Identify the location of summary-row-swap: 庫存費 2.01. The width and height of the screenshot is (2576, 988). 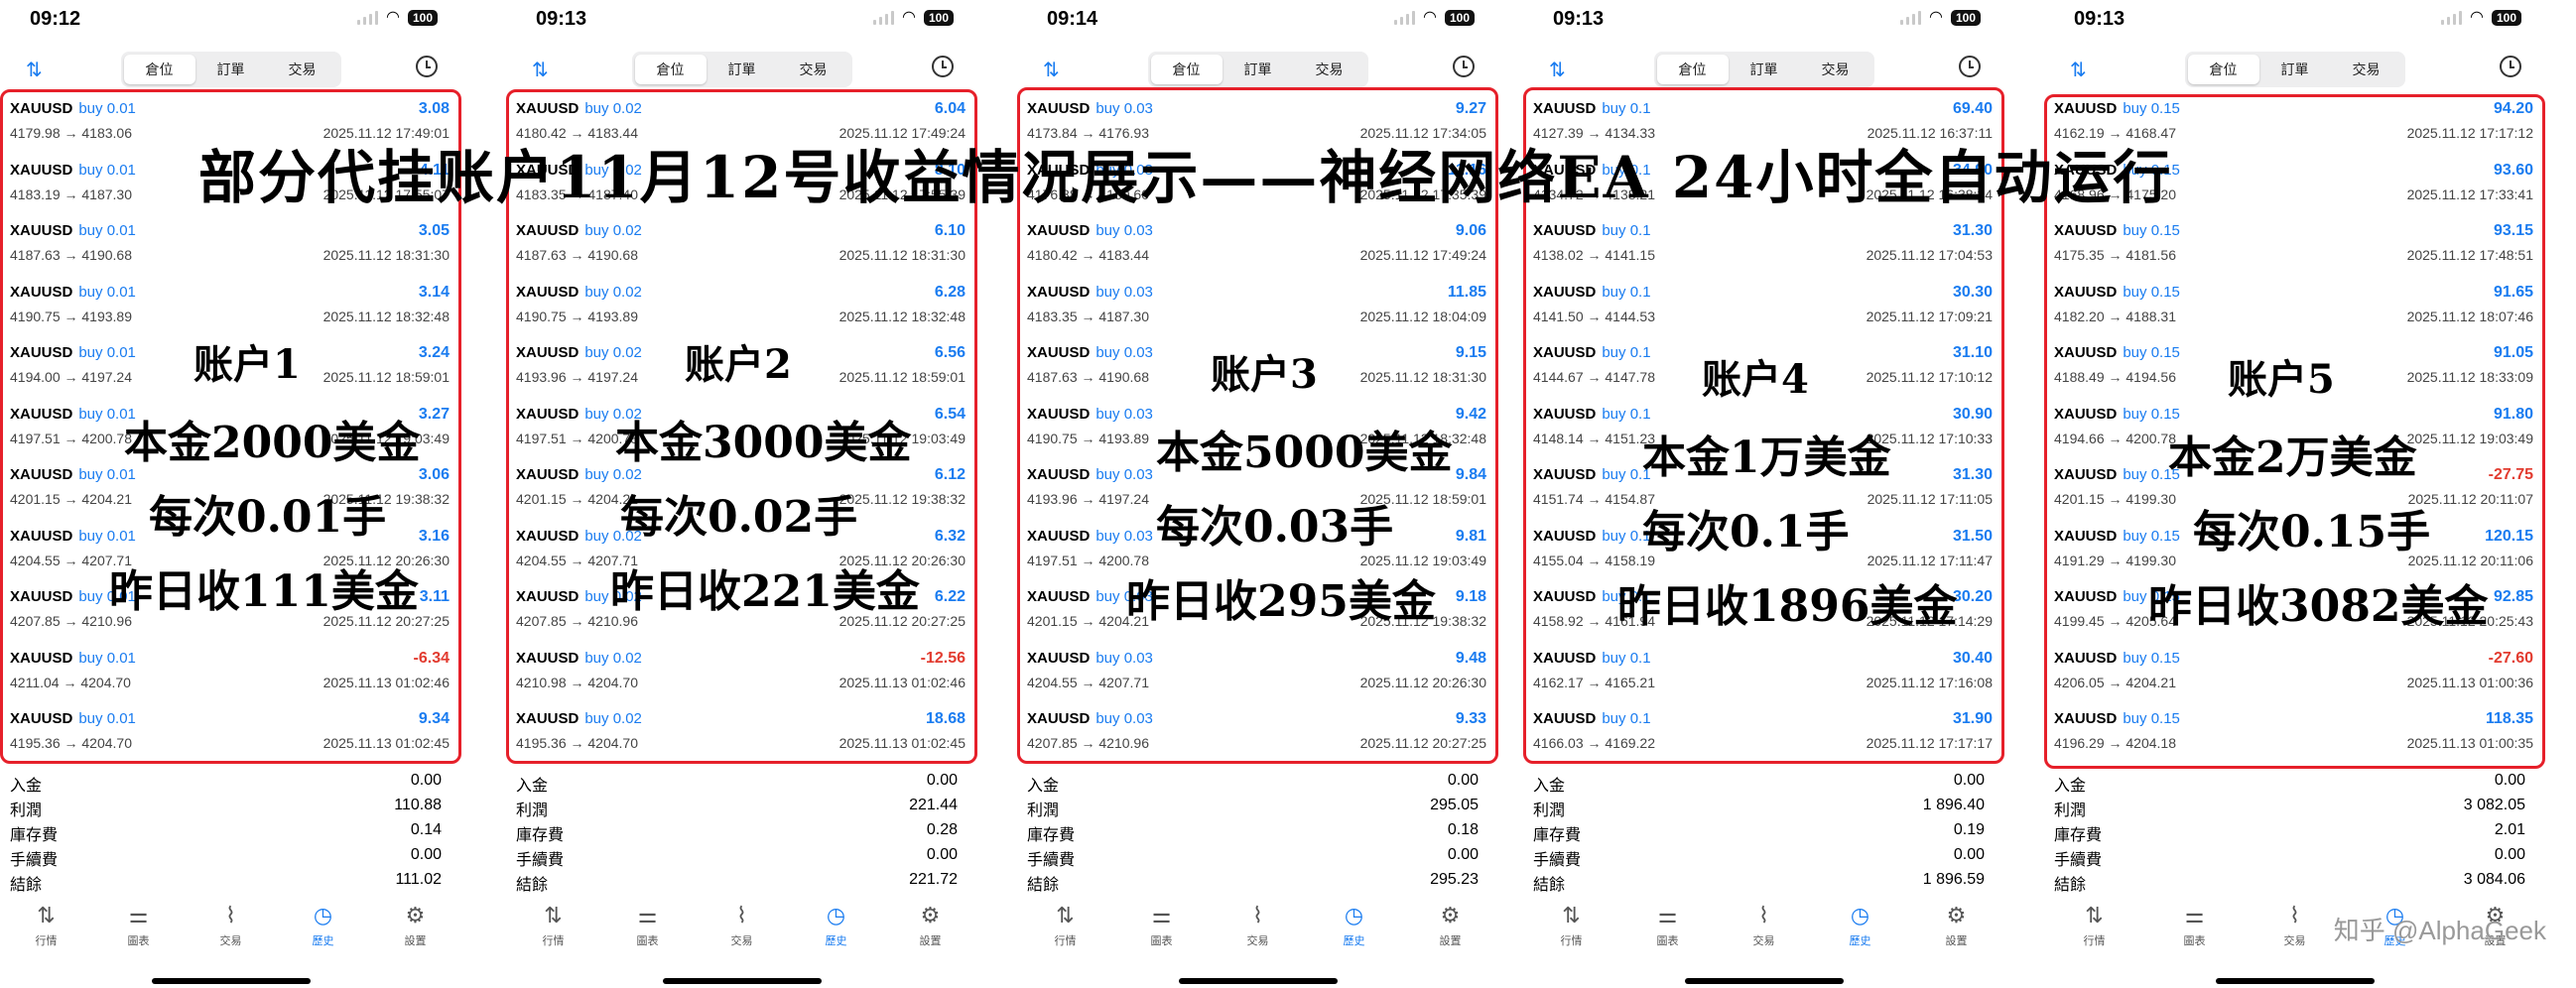
(2295, 831).